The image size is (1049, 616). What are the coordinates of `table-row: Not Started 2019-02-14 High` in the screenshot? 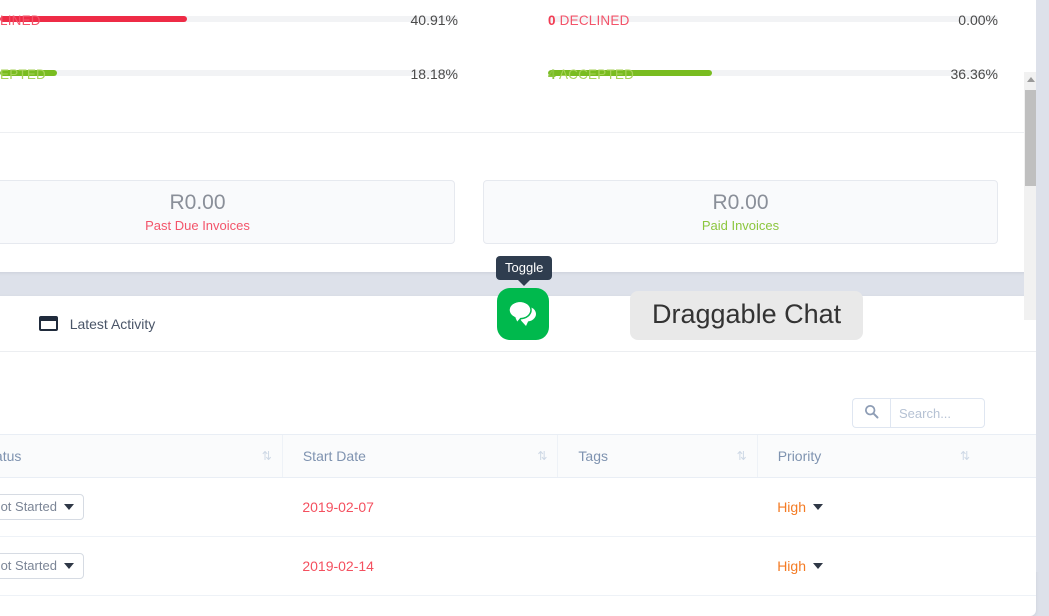 It's located at (518, 566).